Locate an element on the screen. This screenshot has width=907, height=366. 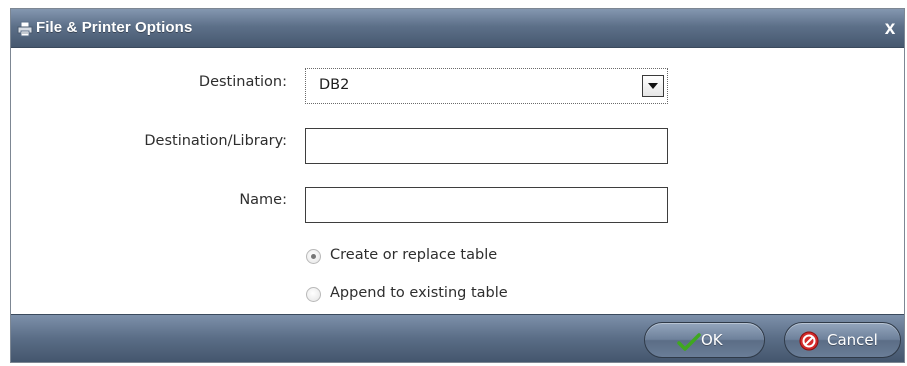
chevron-down-icon is located at coordinates (653, 86).